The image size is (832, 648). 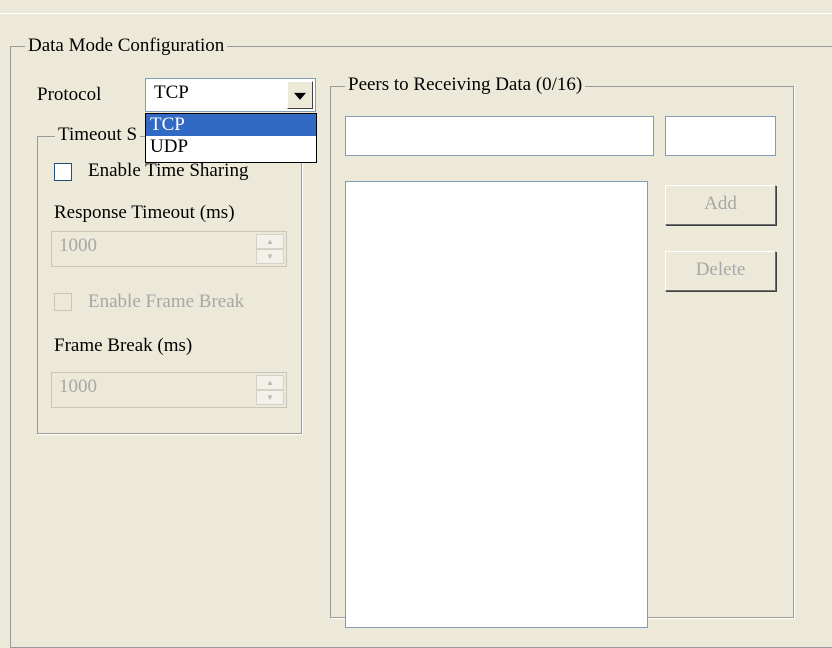 What do you see at coordinates (63, 302) in the screenshot?
I see `enable-frame-break-checkbox` at bounding box center [63, 302].